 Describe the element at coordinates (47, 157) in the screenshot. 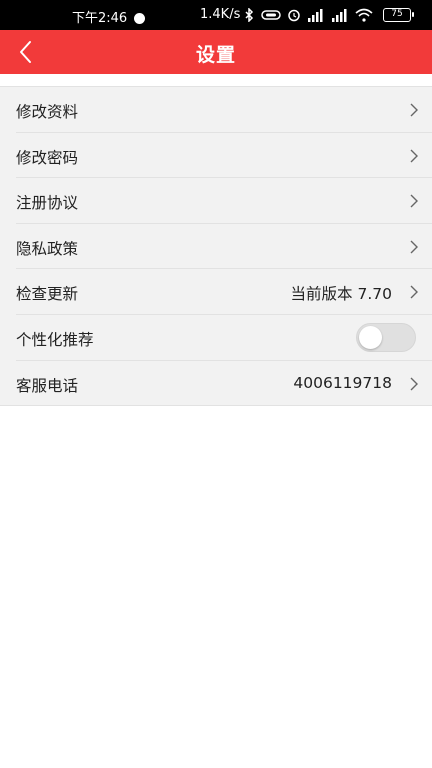

I see `row-label: 修改密码` at that location.